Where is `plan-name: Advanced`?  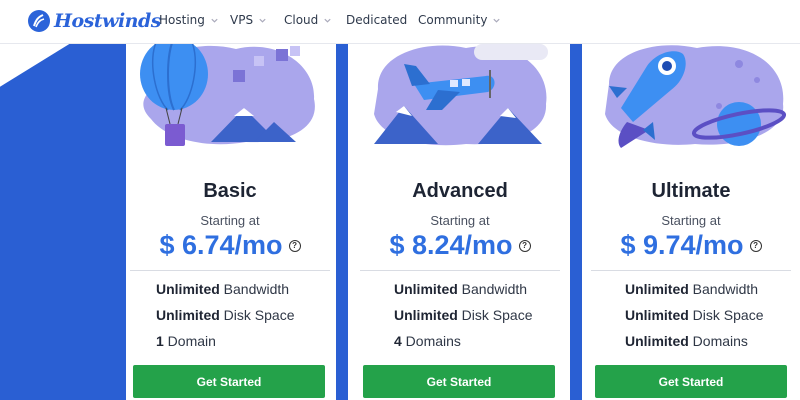 plan-name: Advanced is located at coordinates (460, 191).